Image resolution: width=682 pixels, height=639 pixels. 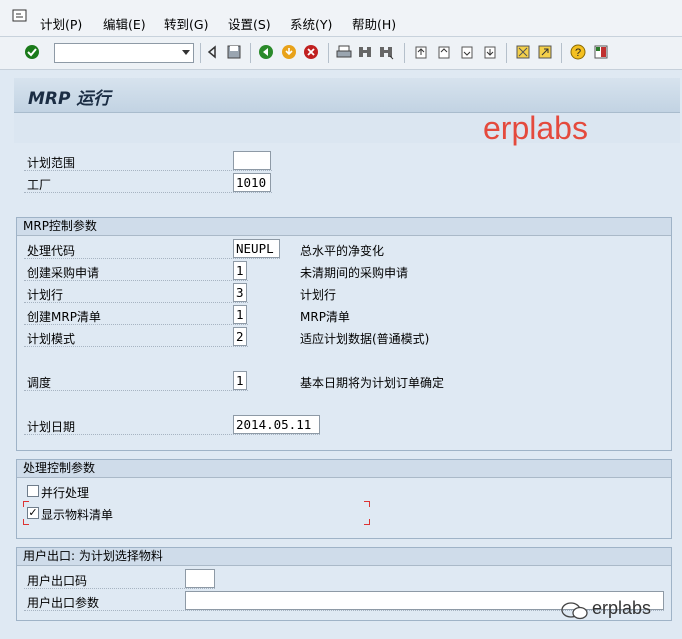 What do you see at coordinates (63, 603) in the screenshot?
I see `user-exit-param-label: 用户出口参数` at bounding box center [63, 603].